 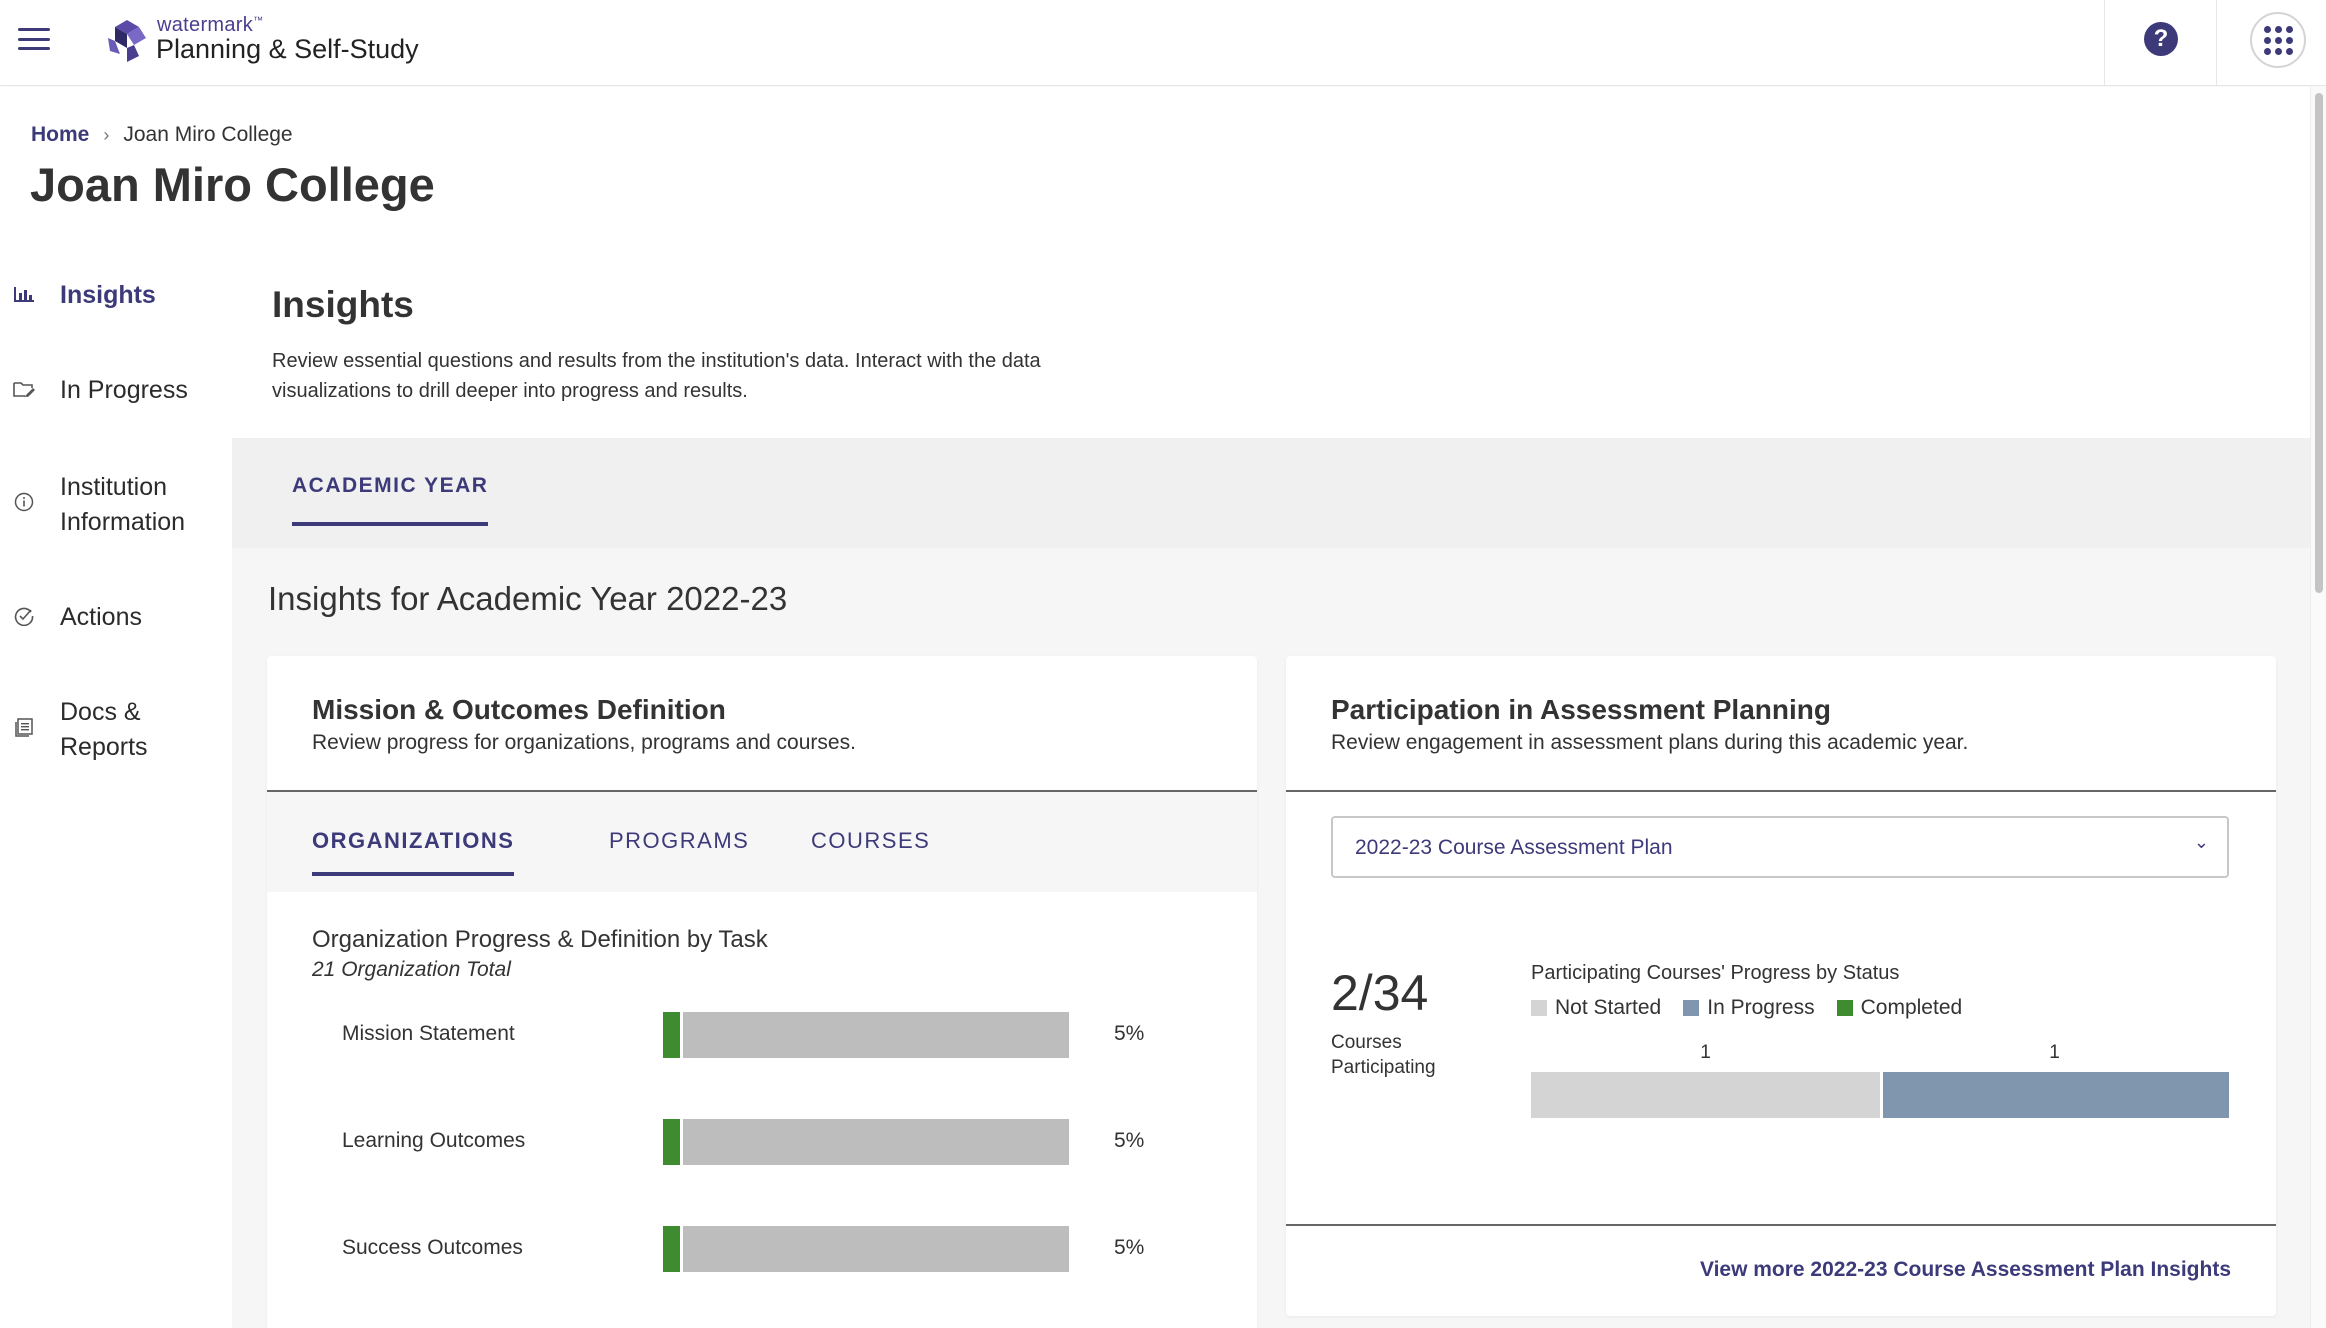 What do you see at coordinates (24, 389) in the screenshot?
I see `folder-edit-icon` at bounding box center [24, 389].